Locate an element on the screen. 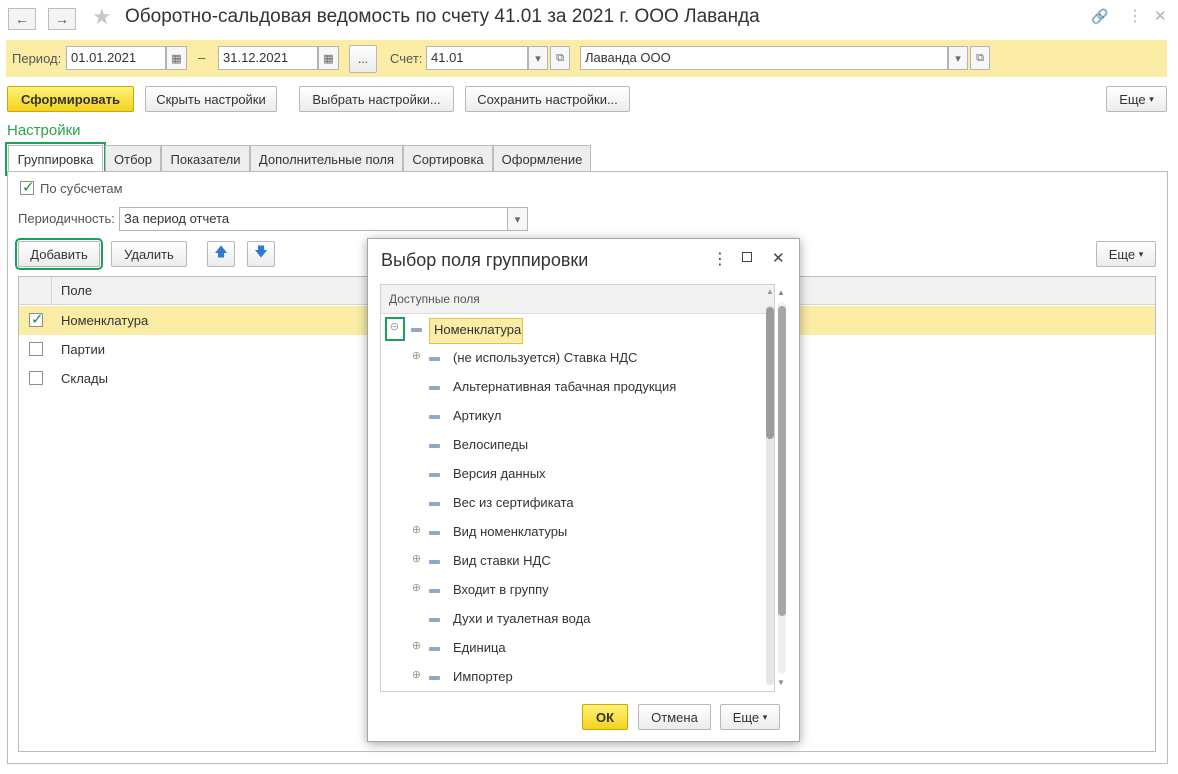  tree-item: ⊕ Единица is located at coordinates (571, 648).